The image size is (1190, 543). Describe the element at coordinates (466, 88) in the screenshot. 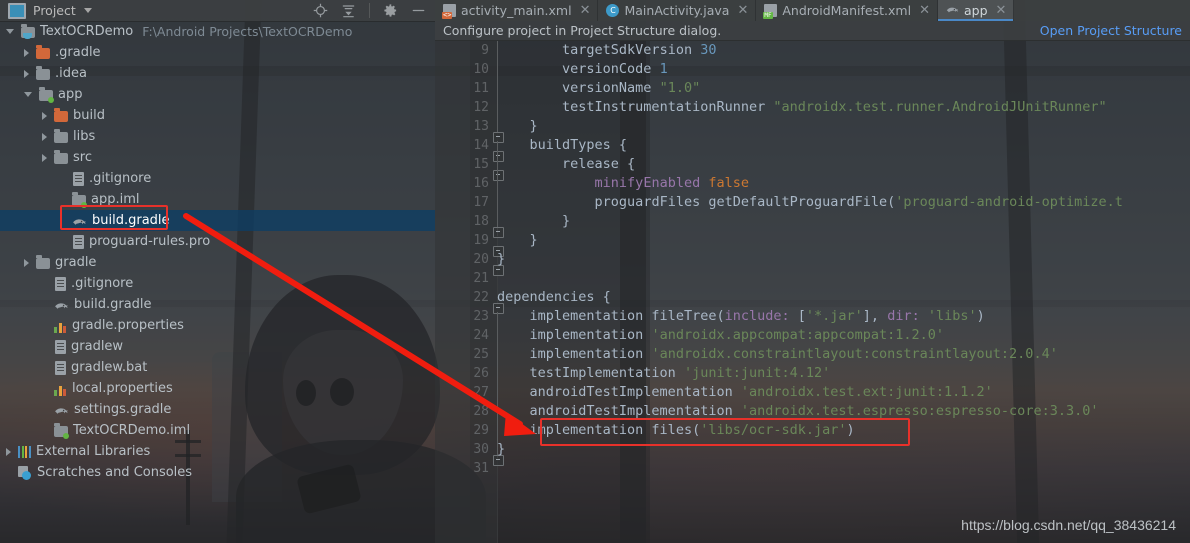

I see `gutter-line-number: 11` at that location.